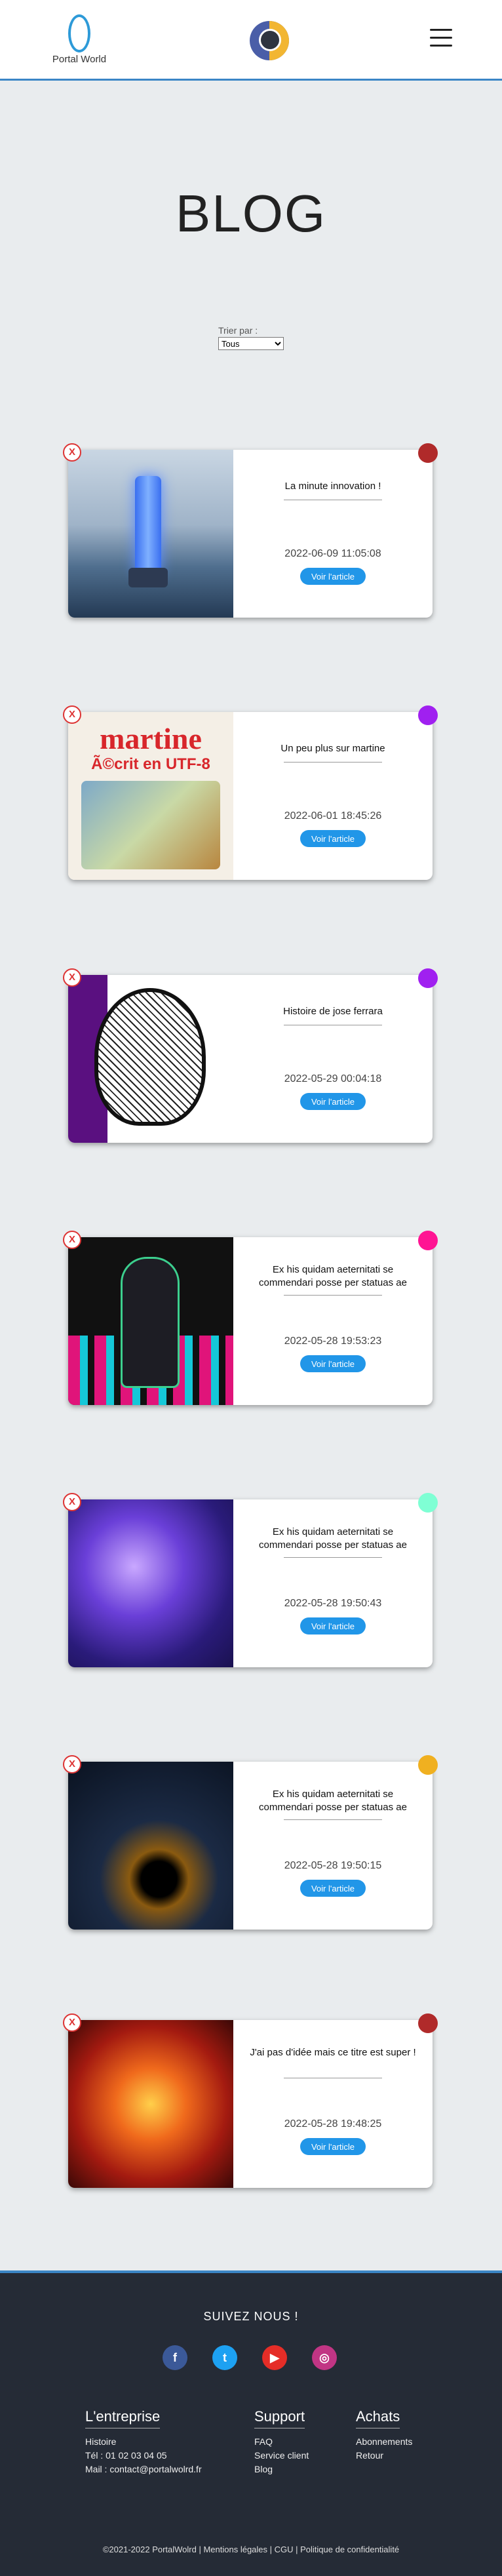 The width and height of the screenshot is (502, 2576). Describe the element at coordinates (333, 816) in the screenshot. I see `article-date: 2022-06-01 18:45:26` at that location.